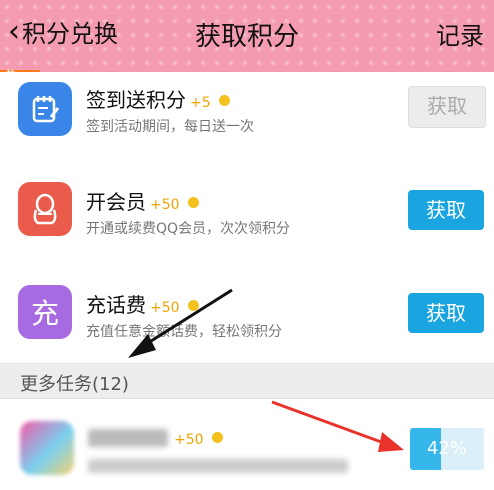  I want to click on task-desc: 充值任意金额话费，轻松领积分, so click(184, 332).